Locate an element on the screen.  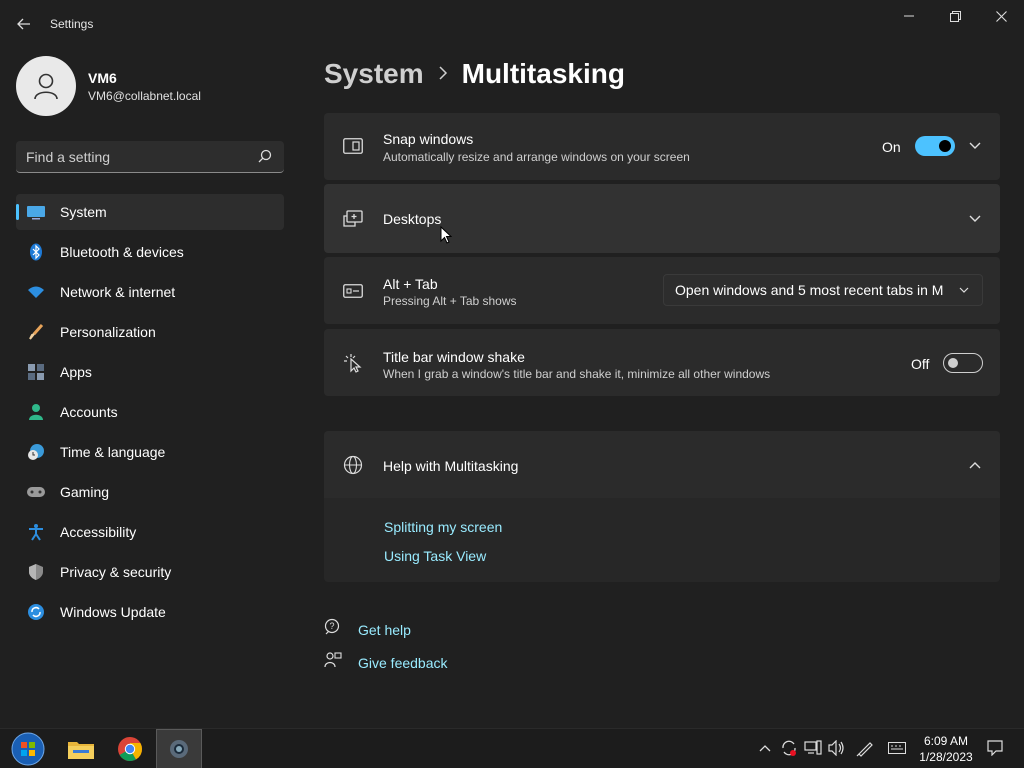
help-card-header: Help with Multitasking is located at coordinates (662, 464).